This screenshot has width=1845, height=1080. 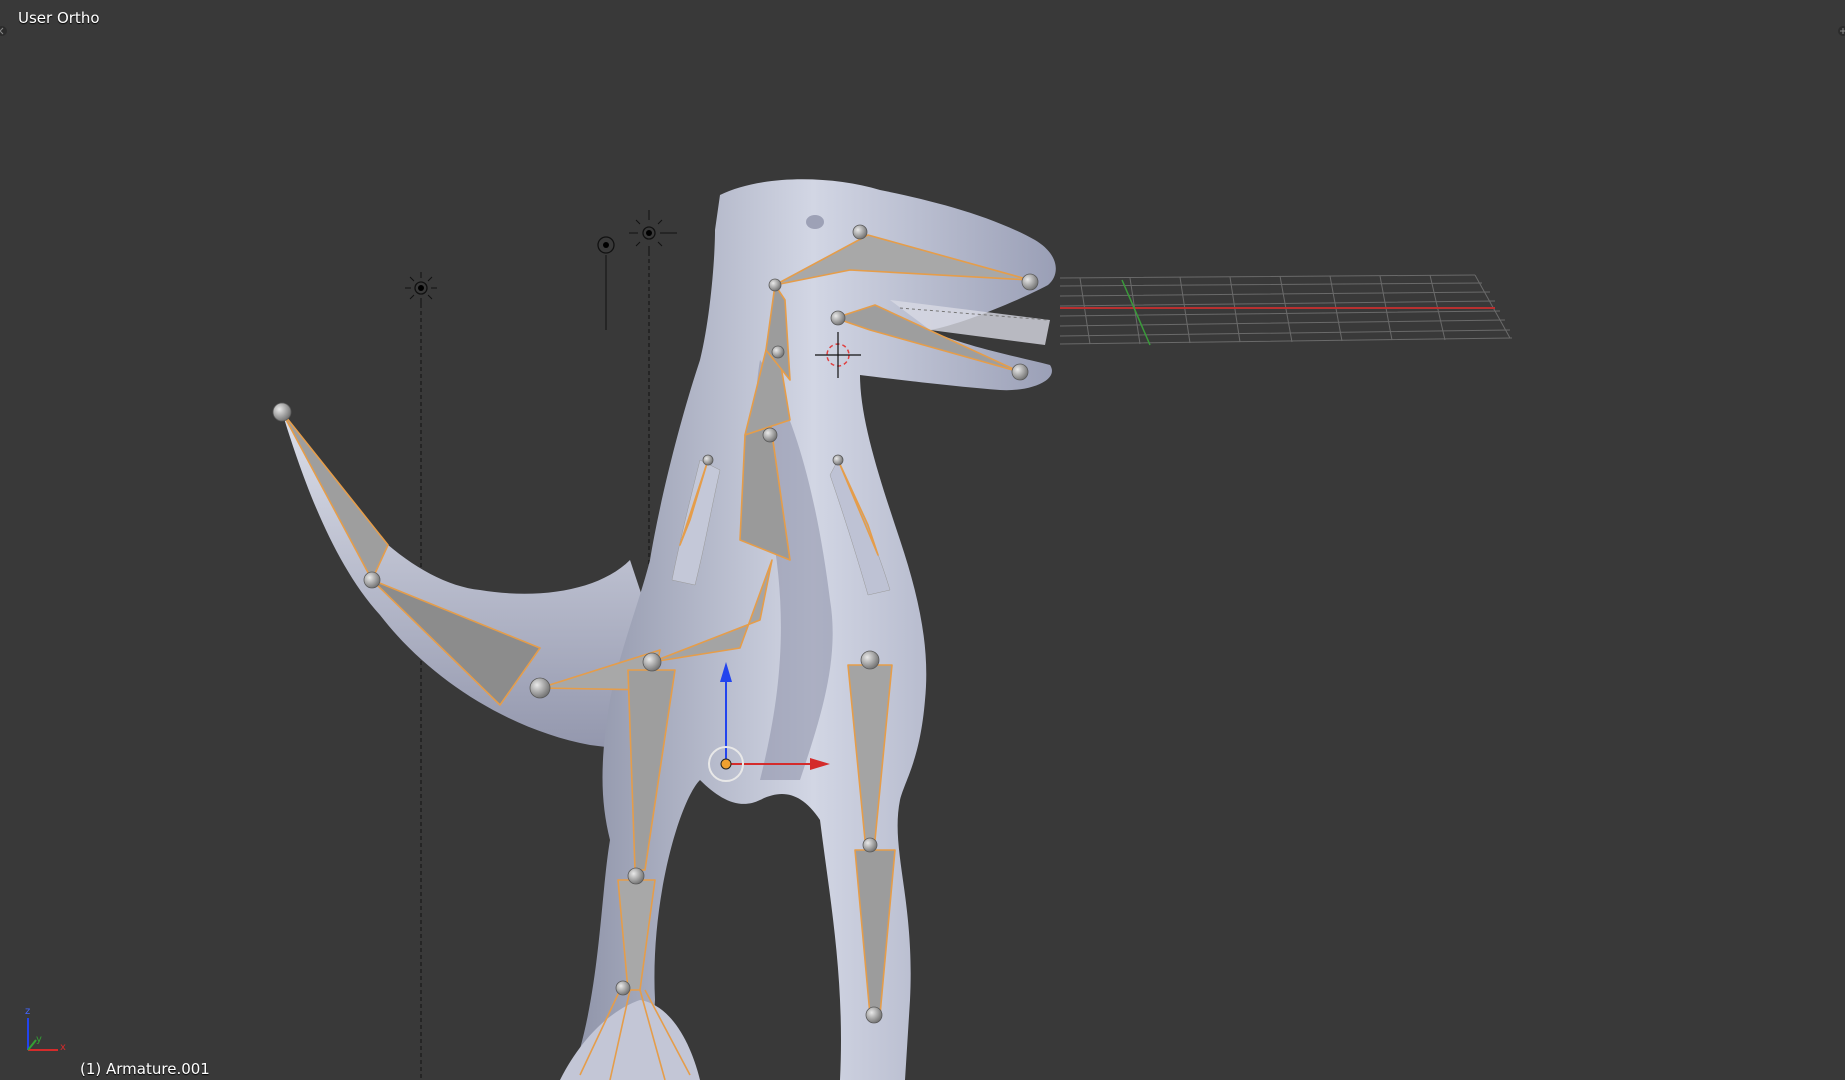 I want to click on ground-grid, so click(x=1286, y=309).